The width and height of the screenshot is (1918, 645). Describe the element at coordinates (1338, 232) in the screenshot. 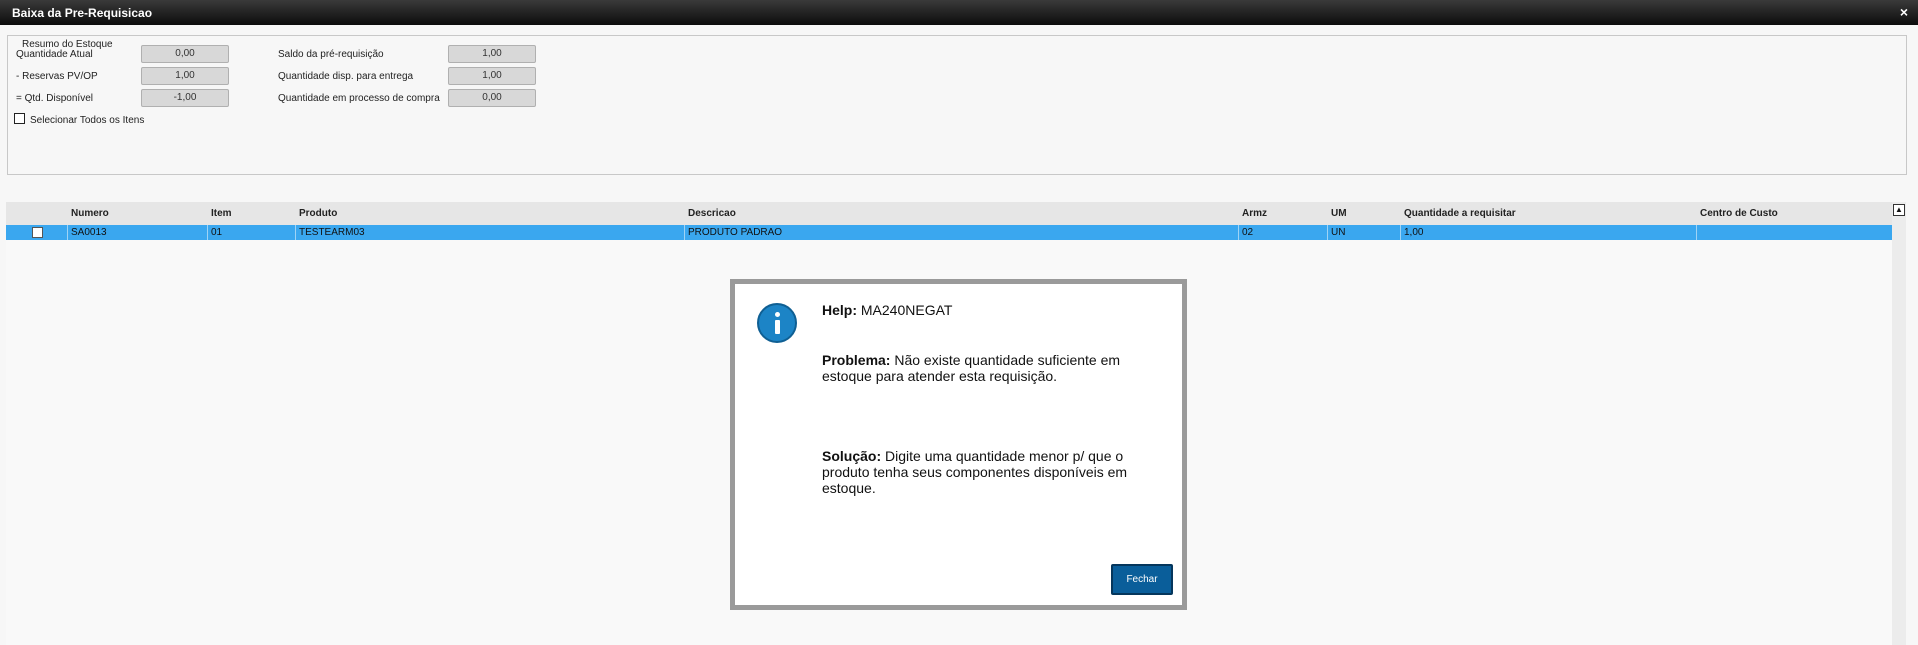

I see `cell-um: UN` at that location.